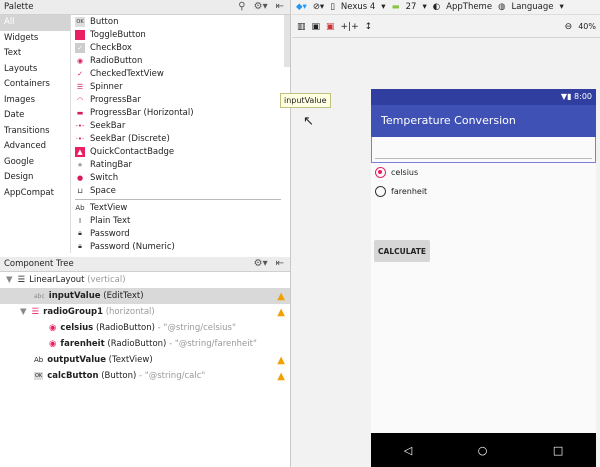 This screenshot has width=600, height=467. What do you see at coordinates (111, 47) in the screenshot?
I see `item-label: CheckBox` at bounding box center [111, 47].